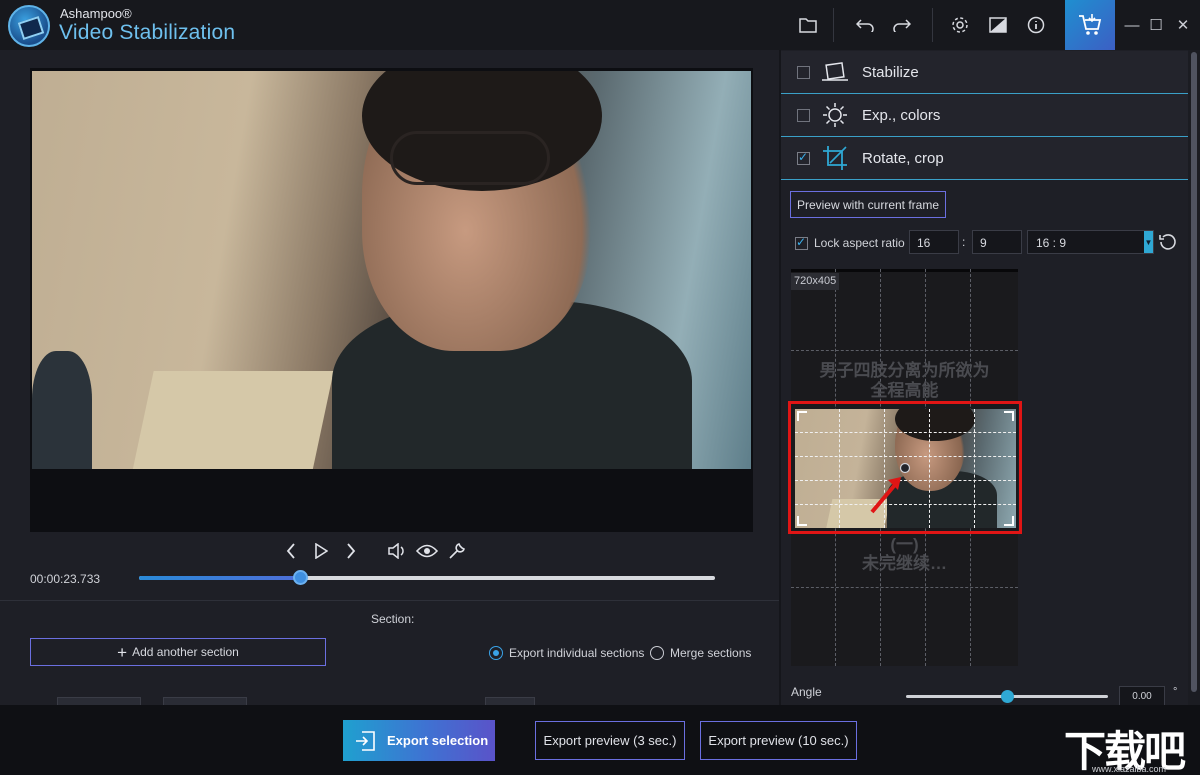  Describe the element at coordinates (427, 577) in the screenshot. I see `timeline-slider` at that location.